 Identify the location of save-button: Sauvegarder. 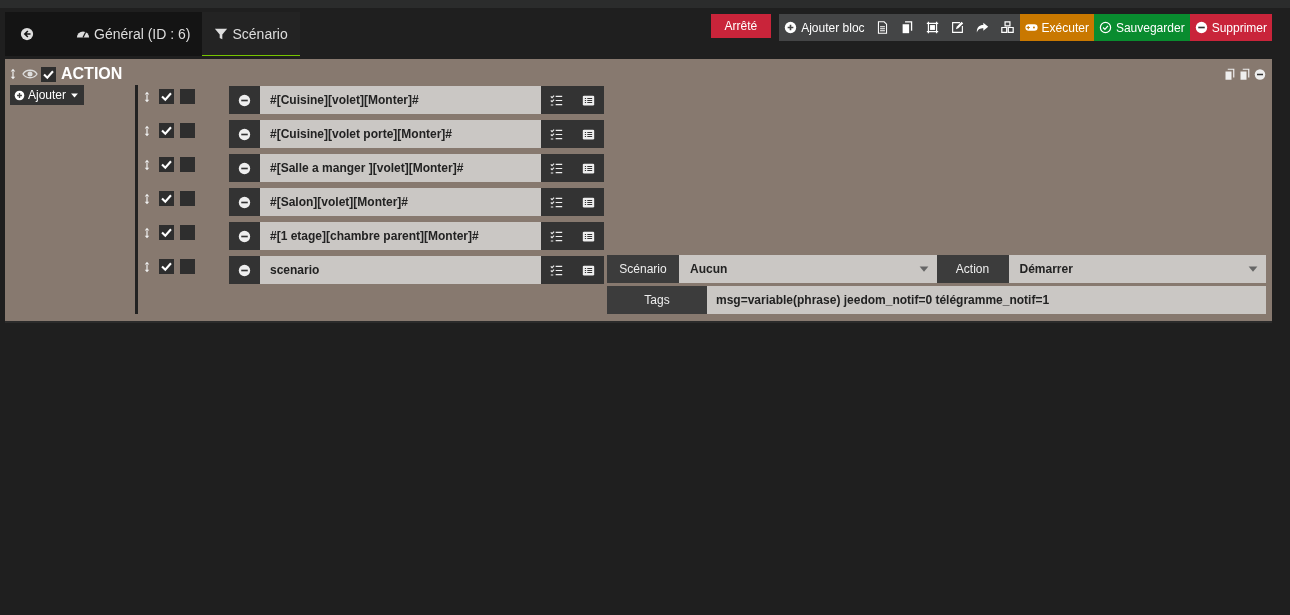
(1141, 27).